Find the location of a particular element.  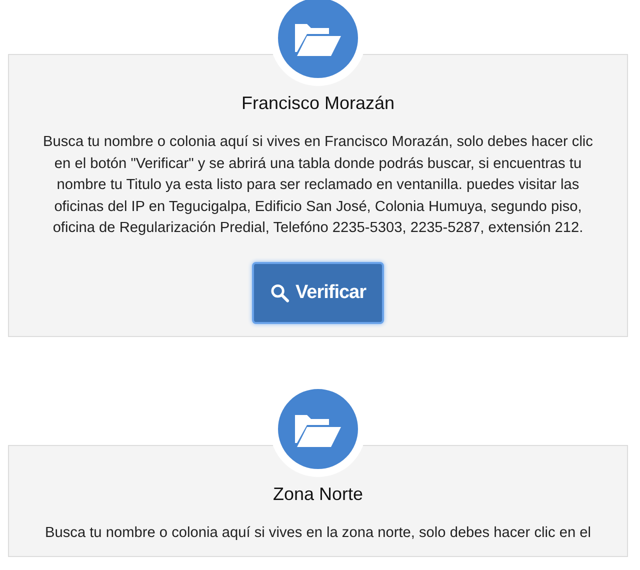

card-title: Francisco Morazán is located at coordinates (318, 103).